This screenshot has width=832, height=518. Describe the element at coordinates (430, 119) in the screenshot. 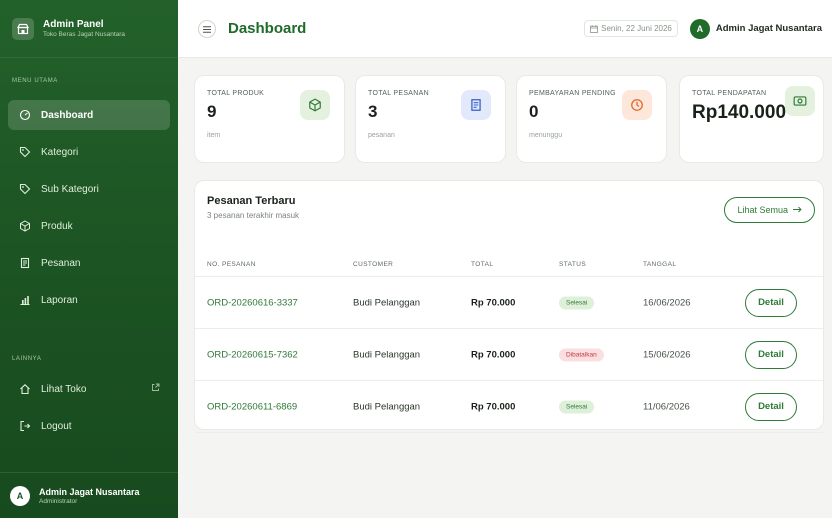

I see `stat-card-total-pesanan: TOTAL PESANAN 3 pesanan` at that location.